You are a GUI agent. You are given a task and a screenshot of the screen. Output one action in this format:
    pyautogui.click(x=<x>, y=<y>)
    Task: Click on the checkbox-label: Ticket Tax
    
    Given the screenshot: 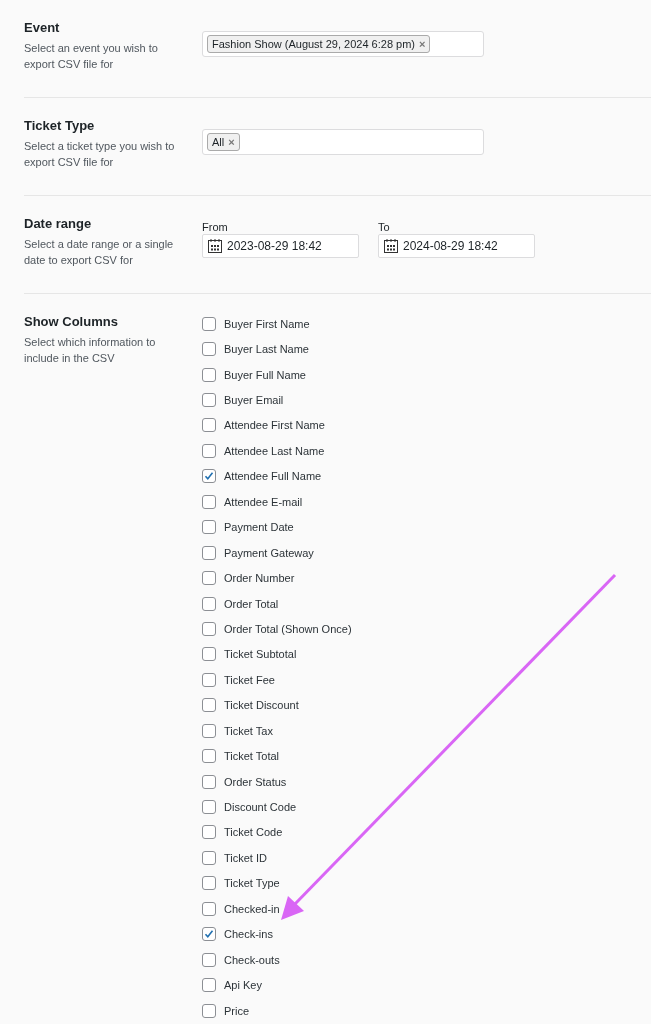 What is the action you would take?
    pyautogui.click(x=248, y=730)
    